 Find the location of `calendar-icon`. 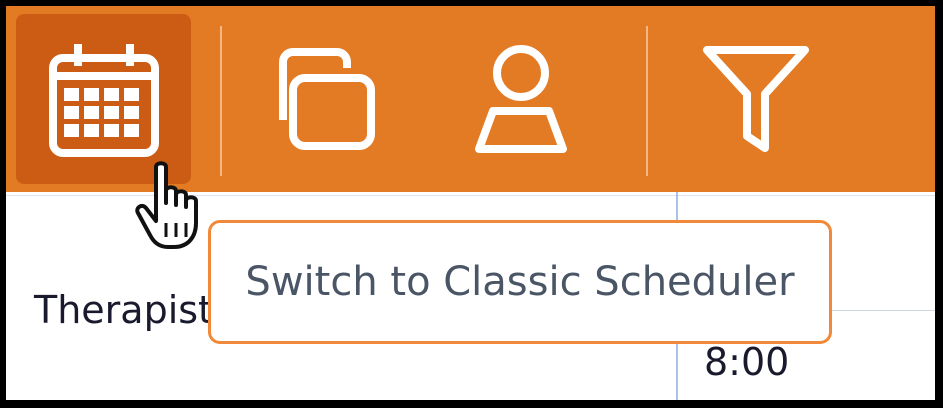

calendar-icon is located at coordinates (103, 100).